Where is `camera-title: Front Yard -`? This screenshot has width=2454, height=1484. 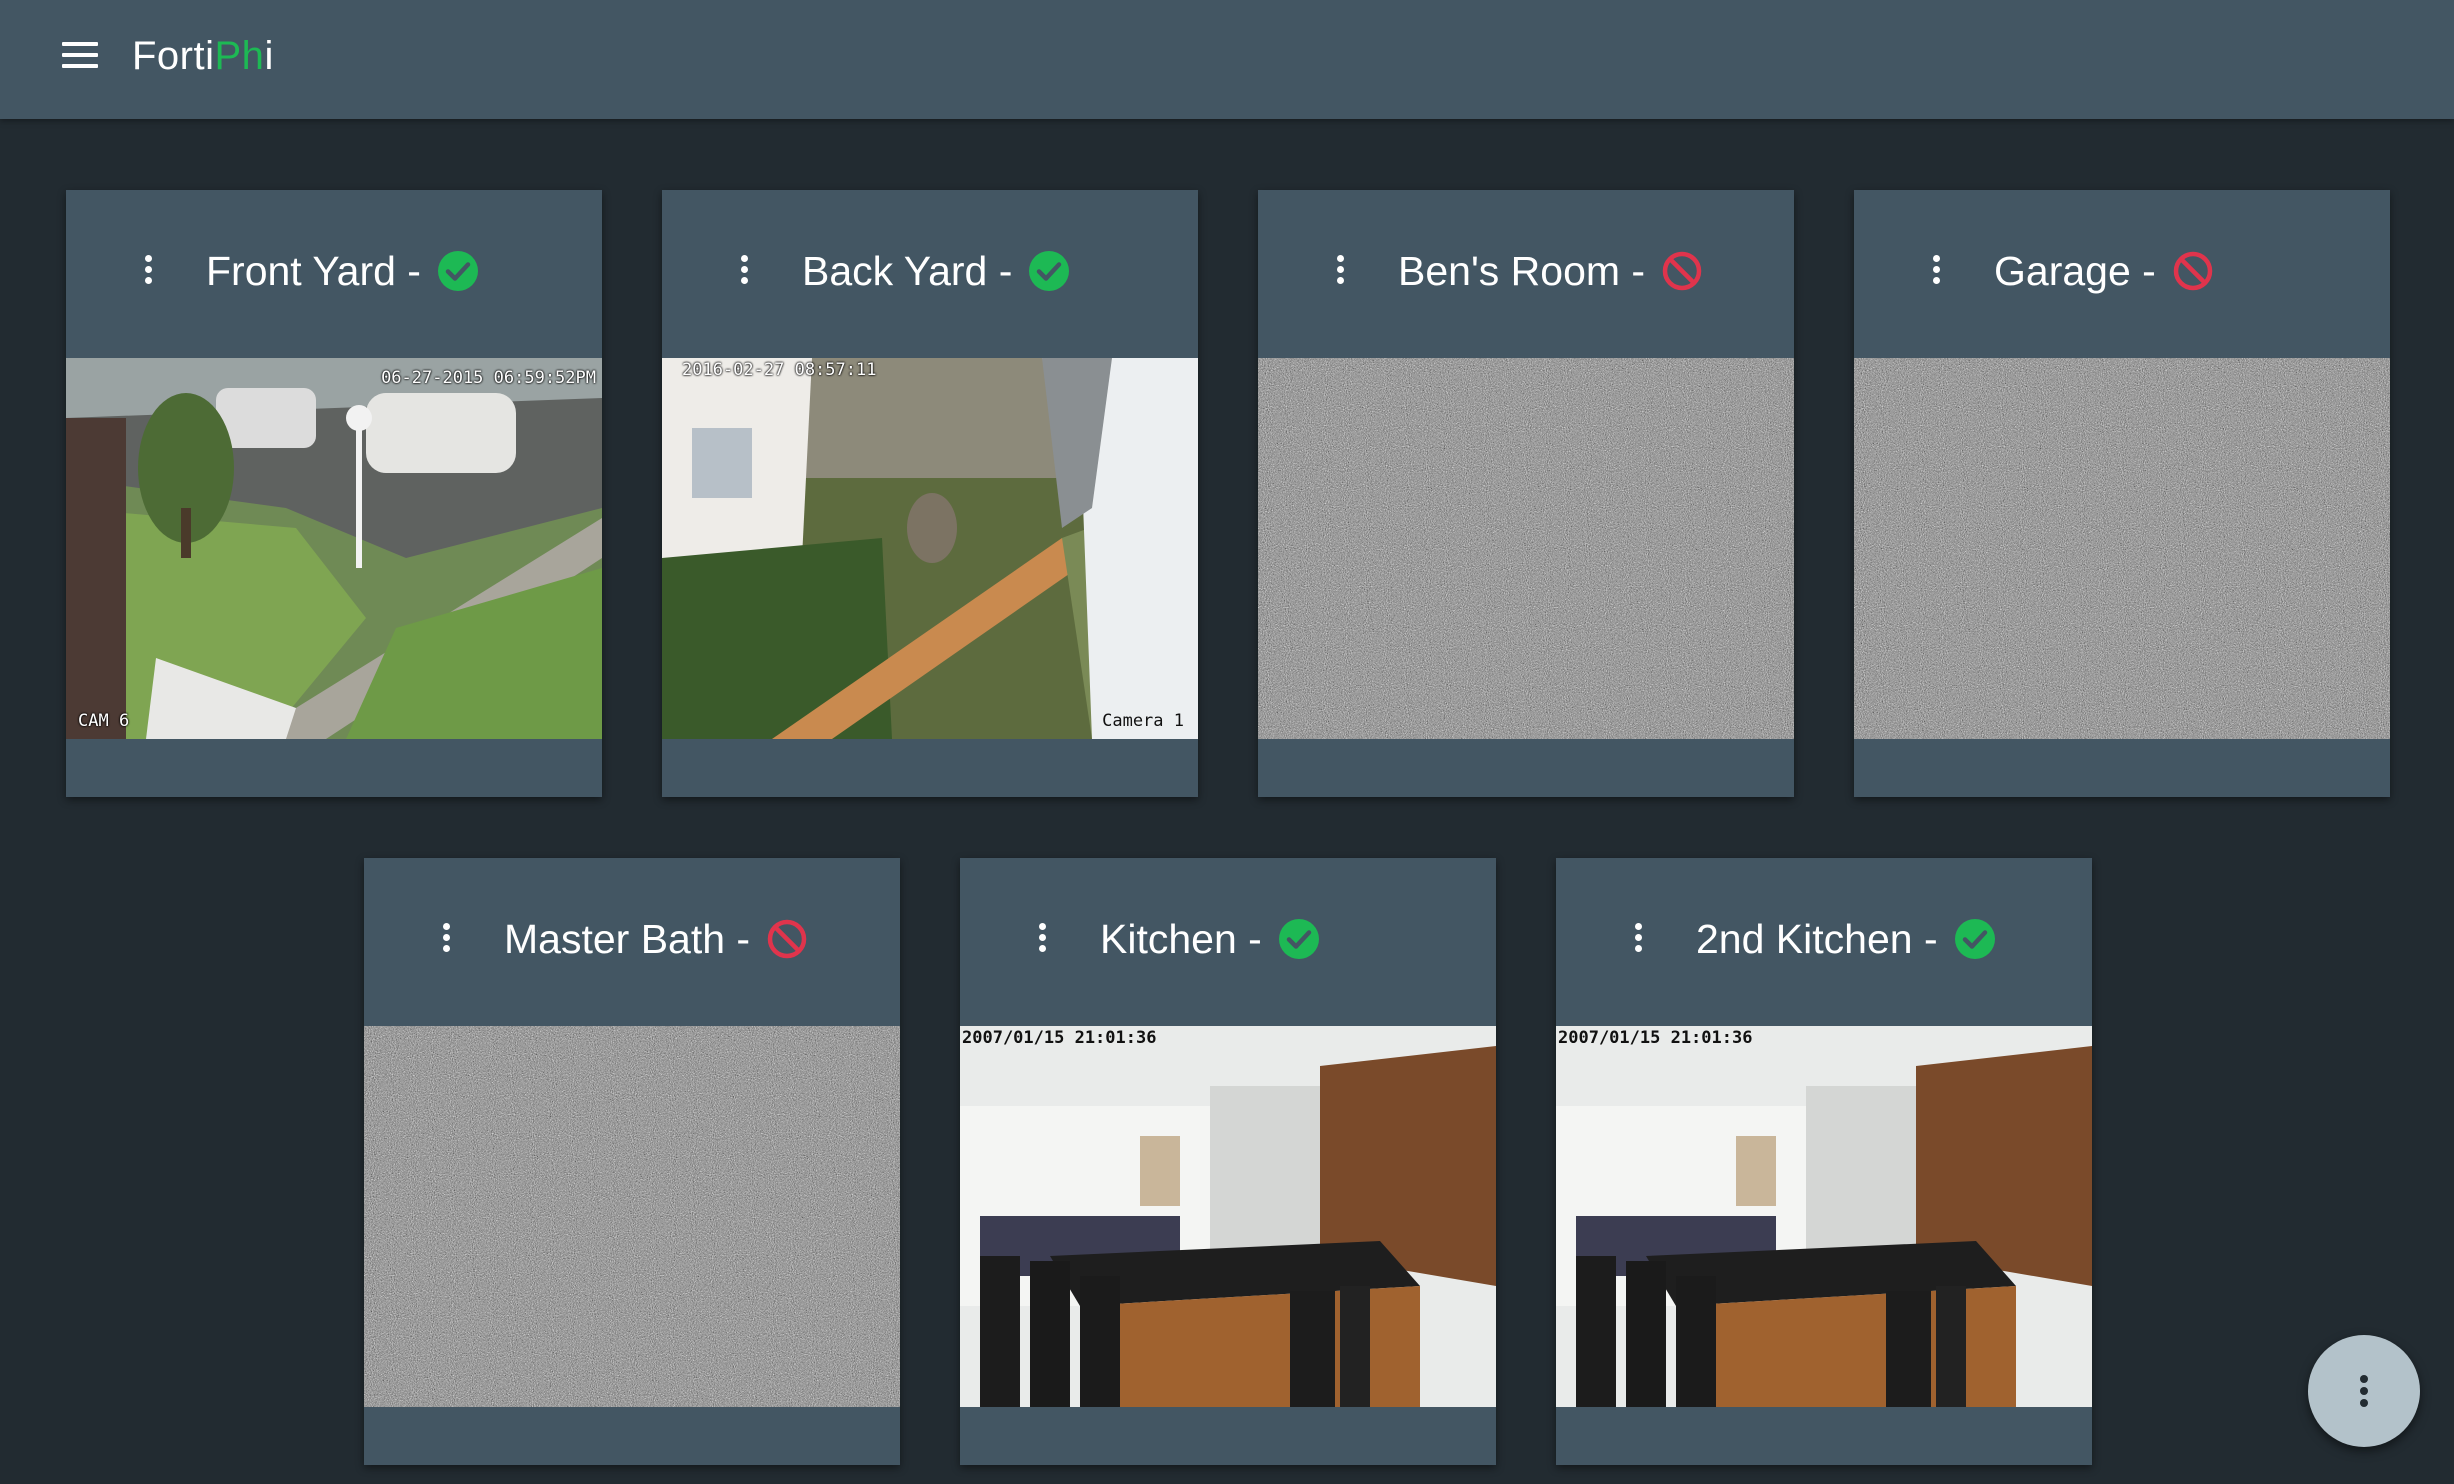
camera-title: Front Yard - is located at coordinates (342, 271).